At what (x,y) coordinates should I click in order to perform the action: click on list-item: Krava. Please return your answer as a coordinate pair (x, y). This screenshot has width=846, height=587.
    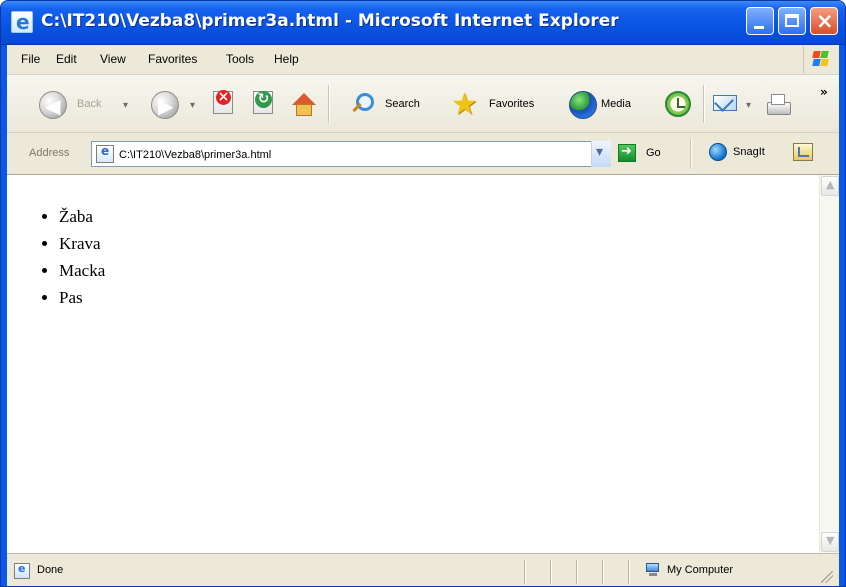
    Looking at the image, I should click on (82, 243).